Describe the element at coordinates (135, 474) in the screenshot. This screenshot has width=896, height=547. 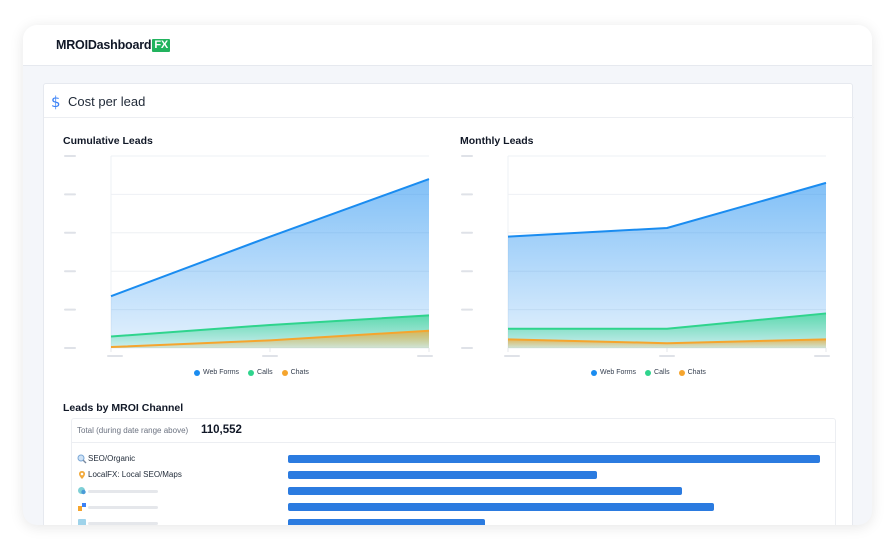
I see `channel-name: LocalFX: Local SEO/Maps` at that location.